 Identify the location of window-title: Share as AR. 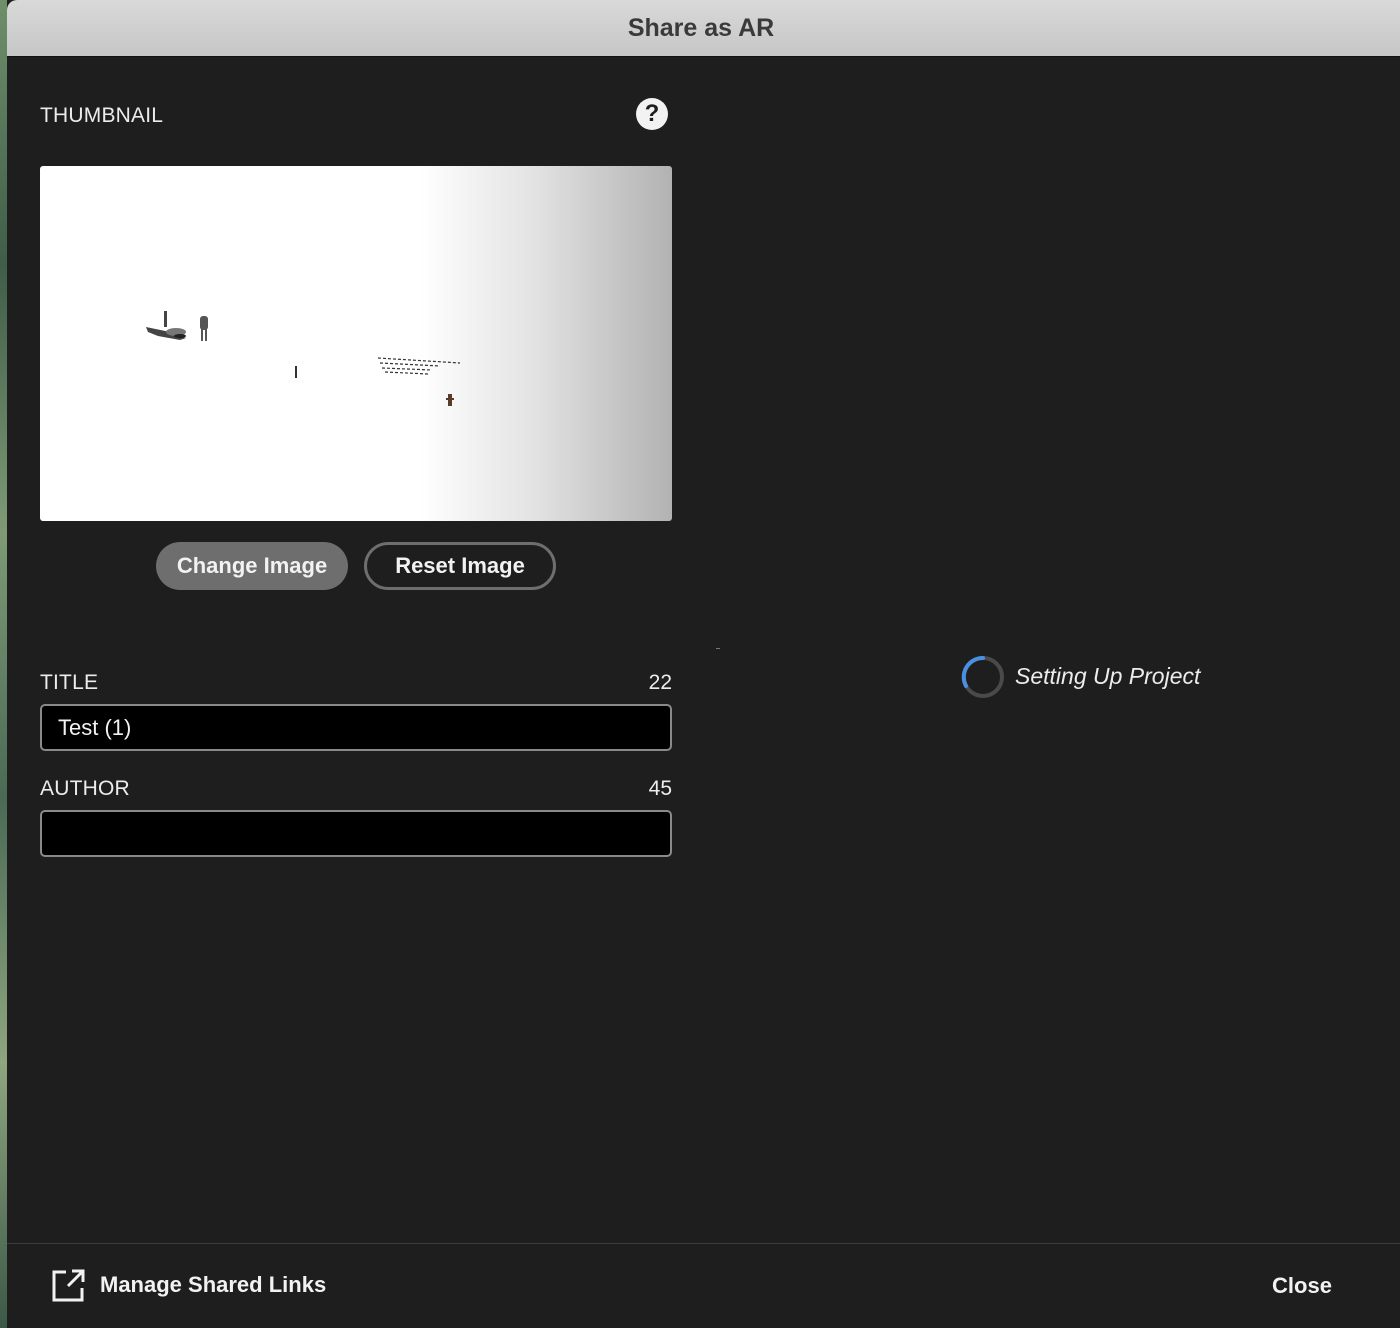
(701, 27).